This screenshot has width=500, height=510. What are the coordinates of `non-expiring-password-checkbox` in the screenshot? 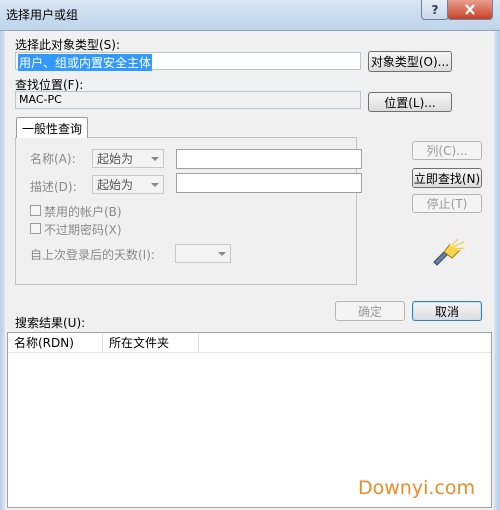 It's located at (35, 228).